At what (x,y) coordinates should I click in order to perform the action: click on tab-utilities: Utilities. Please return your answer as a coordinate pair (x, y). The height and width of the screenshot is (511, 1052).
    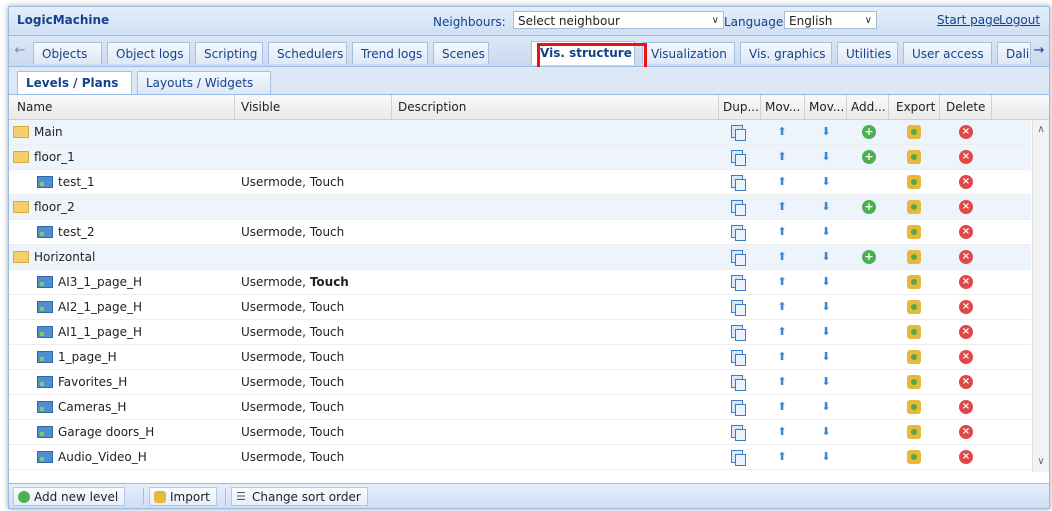
    Looking at the image, I should click on (867, 53).